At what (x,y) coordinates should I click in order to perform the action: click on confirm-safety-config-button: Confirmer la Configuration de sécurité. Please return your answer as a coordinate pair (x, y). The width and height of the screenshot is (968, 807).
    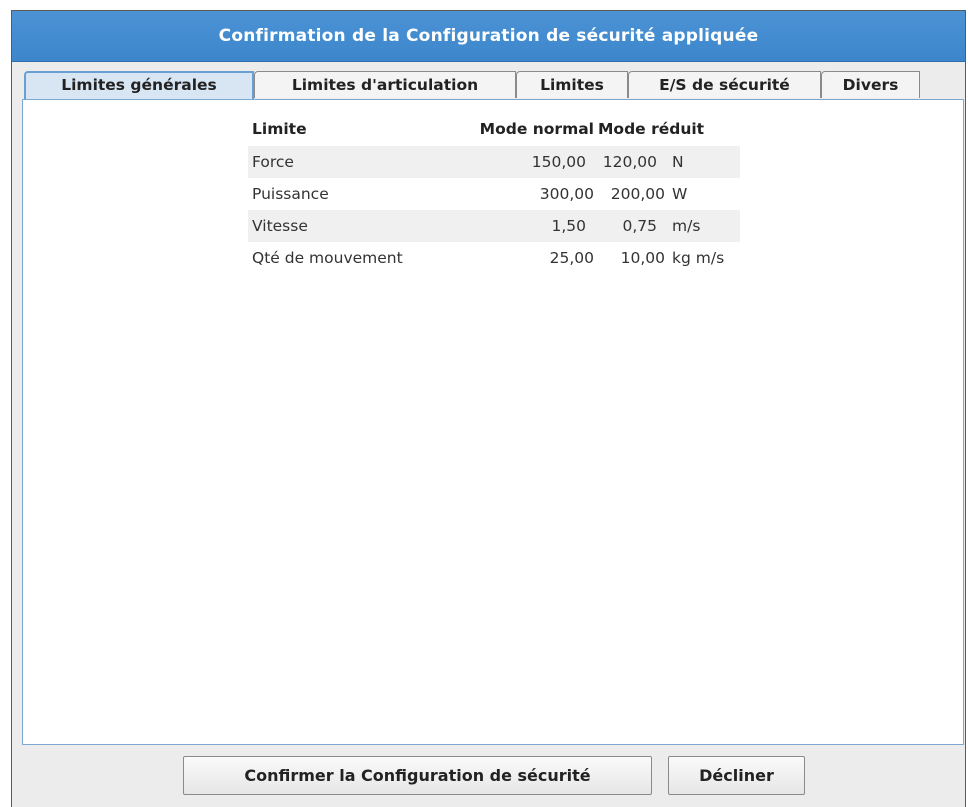
    Looking at the image, I should click on (417, 775).